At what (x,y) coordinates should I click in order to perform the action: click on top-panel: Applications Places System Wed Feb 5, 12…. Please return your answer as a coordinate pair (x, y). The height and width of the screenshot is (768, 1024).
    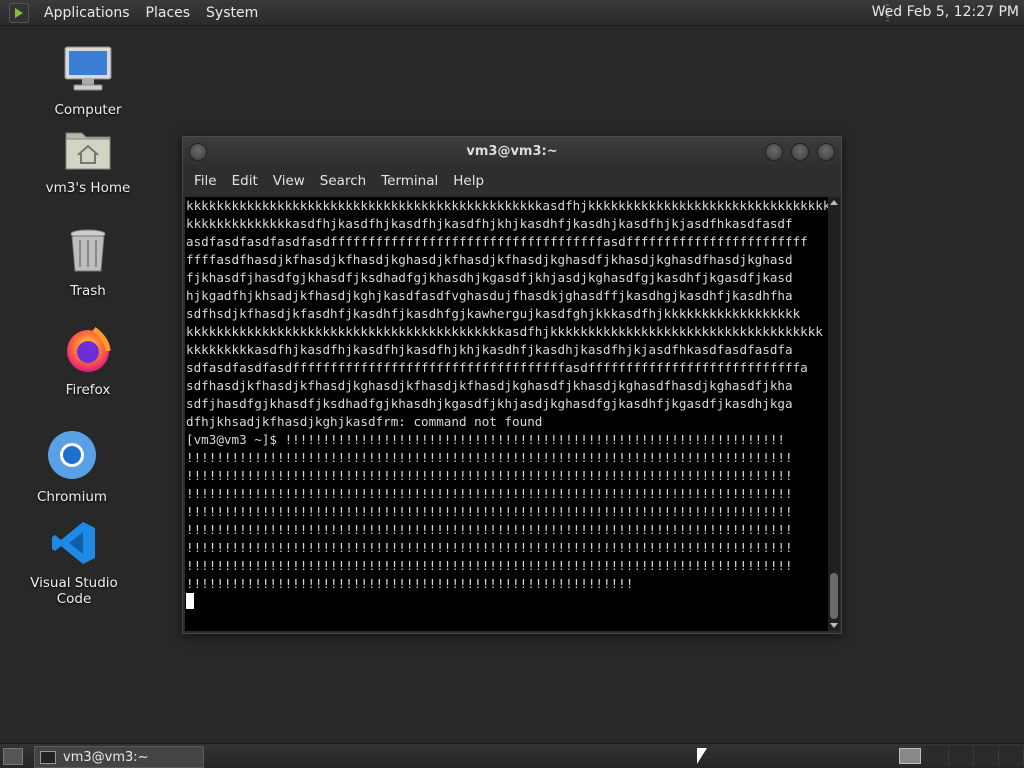
    Looking at the image, I should click on (512, 13).